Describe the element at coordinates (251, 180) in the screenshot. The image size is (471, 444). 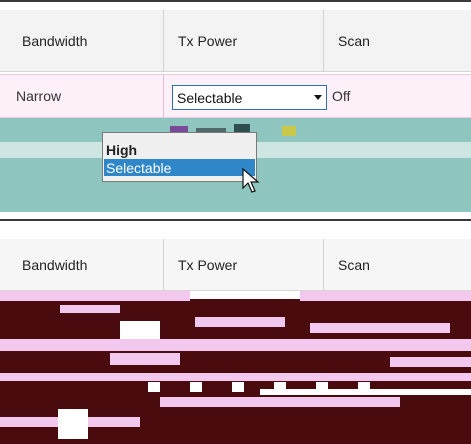
I see `mouse-pointer-icon` at that location.